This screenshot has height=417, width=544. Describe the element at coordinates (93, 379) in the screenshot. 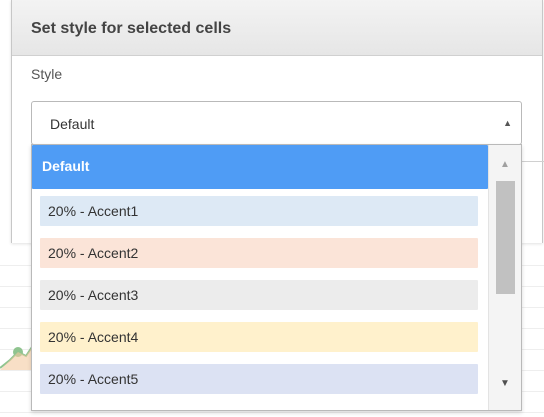

I see `option-label: 20% - Accent5` at that location.